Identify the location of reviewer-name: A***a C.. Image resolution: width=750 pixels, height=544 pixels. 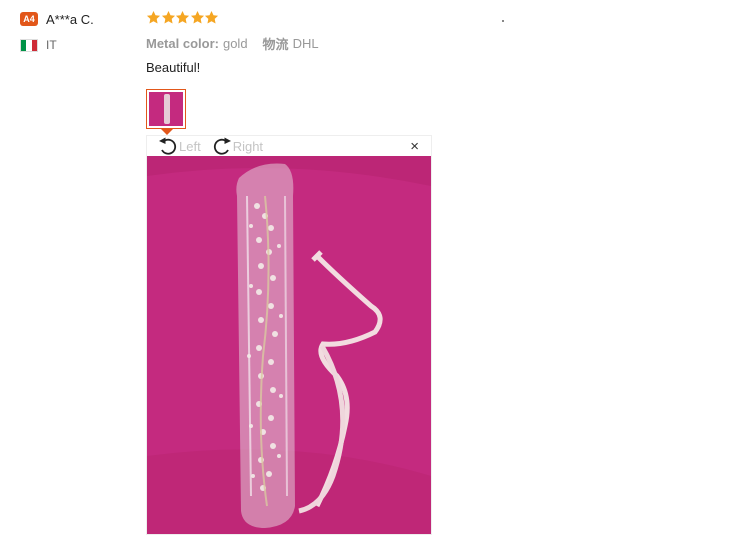
(70, 19).